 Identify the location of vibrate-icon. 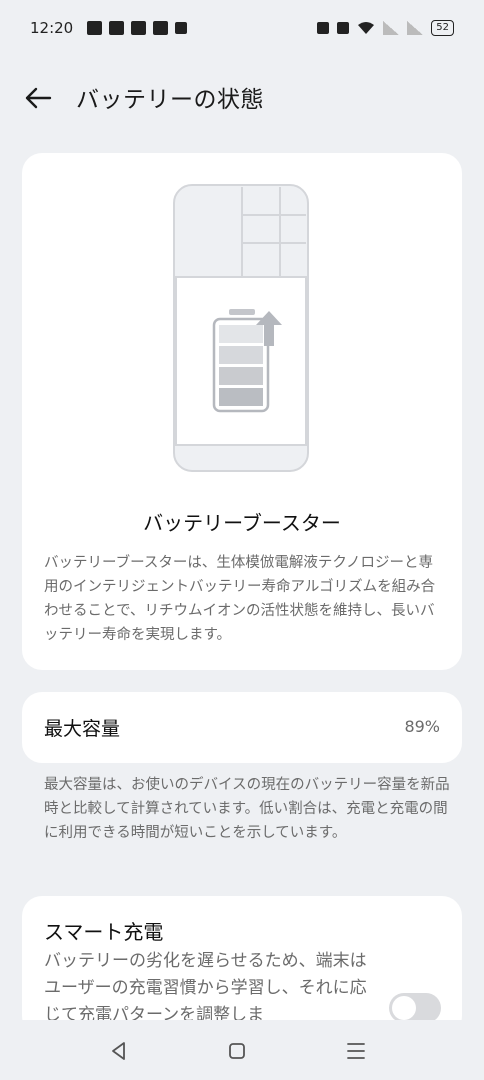
(343, 28).